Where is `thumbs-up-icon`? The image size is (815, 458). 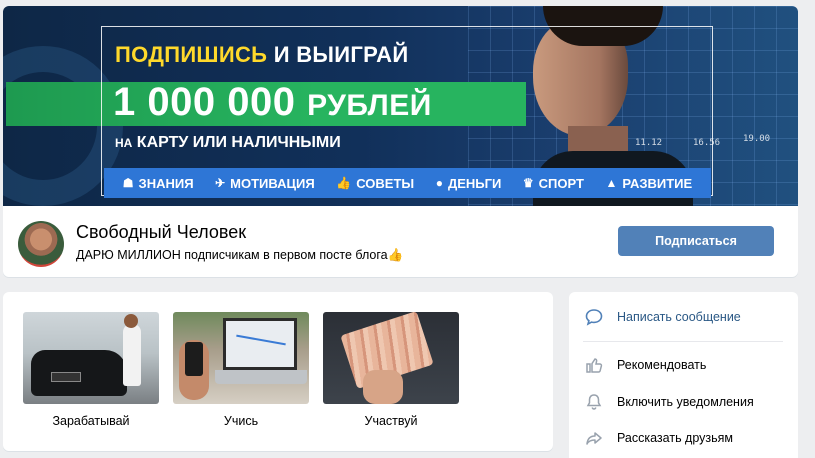 thumbs-up-icon is located at coordinates (594, 365).